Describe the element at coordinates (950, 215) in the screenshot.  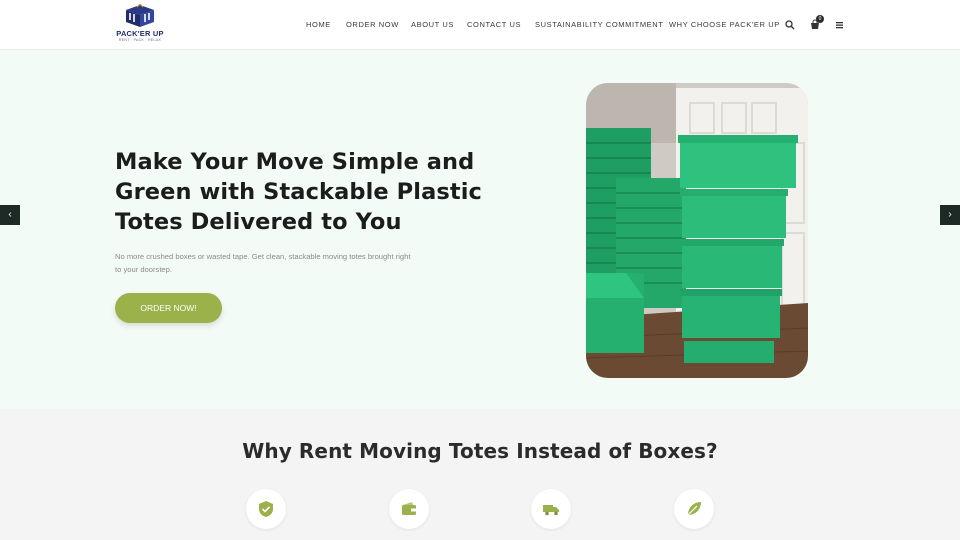
I see `slider-next-arrow: ›` at that location.